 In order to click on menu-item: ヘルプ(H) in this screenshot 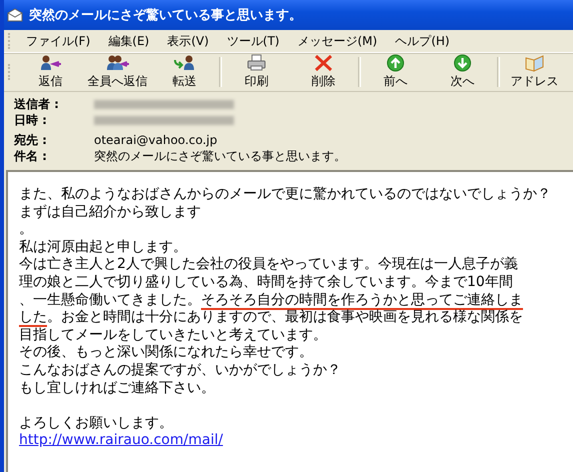, I will do `click(422, 41)`.